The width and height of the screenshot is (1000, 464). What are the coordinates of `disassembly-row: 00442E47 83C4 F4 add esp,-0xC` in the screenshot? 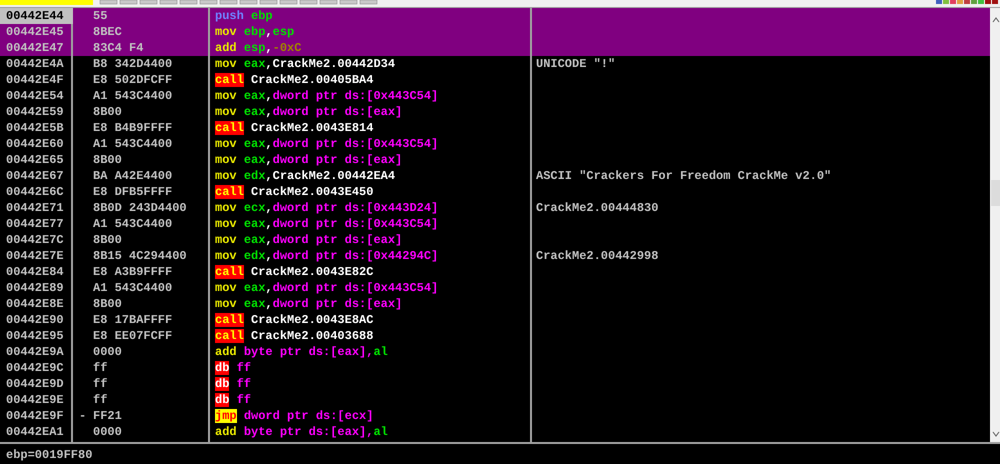 It's located at (495, 48).